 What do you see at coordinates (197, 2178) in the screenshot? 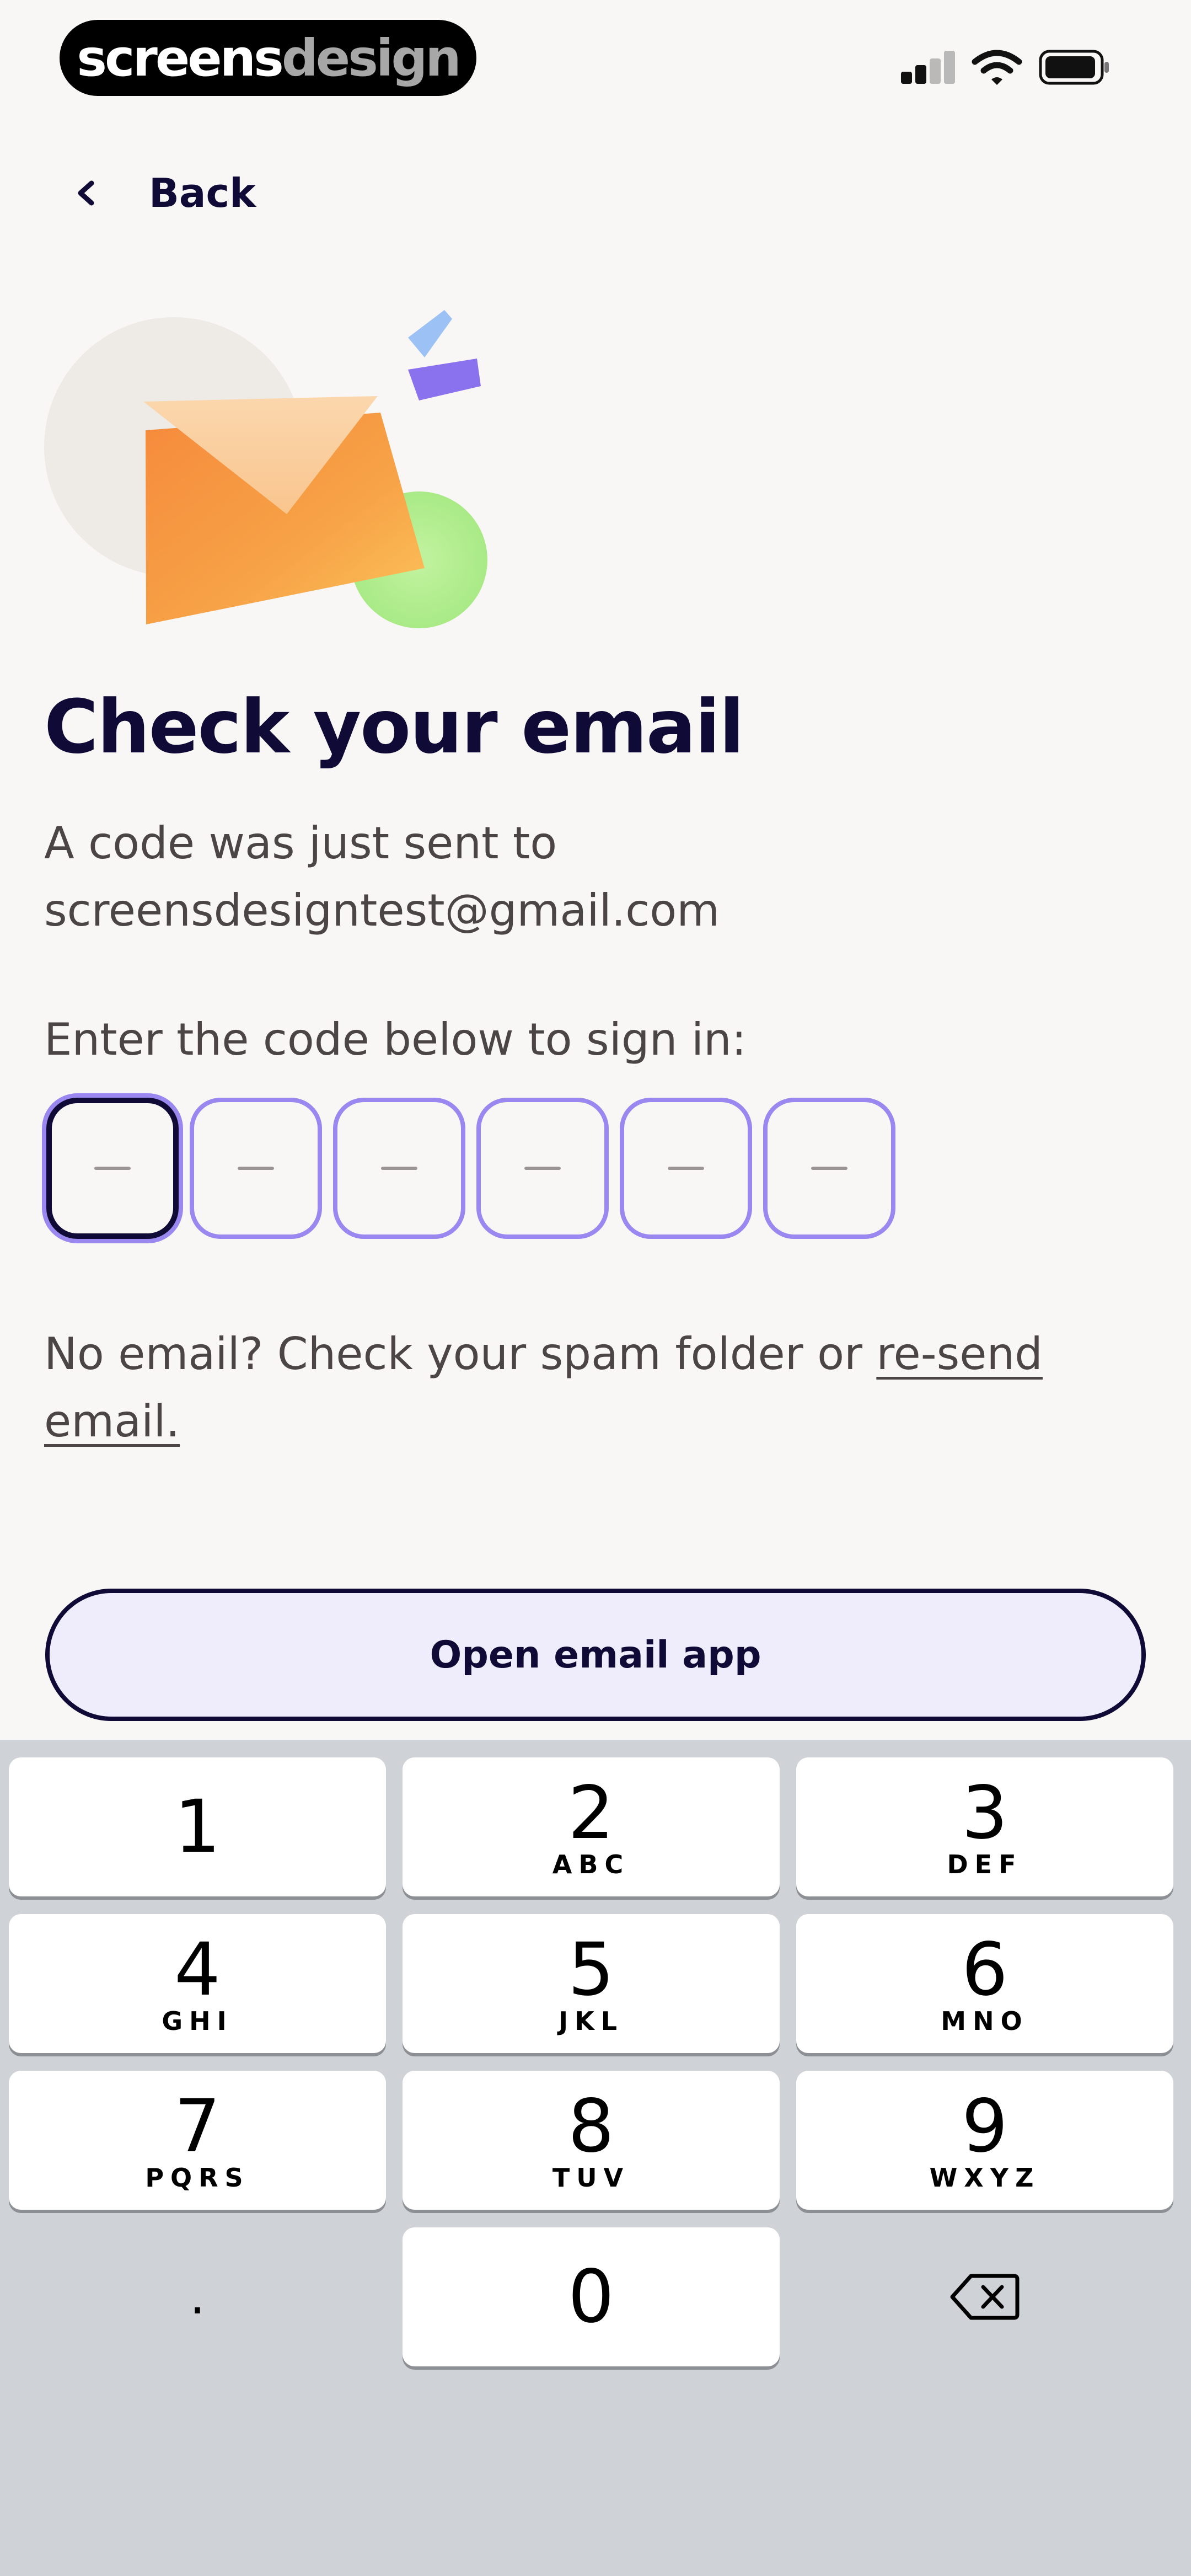
I see `key-letters: PQRS` at bounding box center [197, 2178].